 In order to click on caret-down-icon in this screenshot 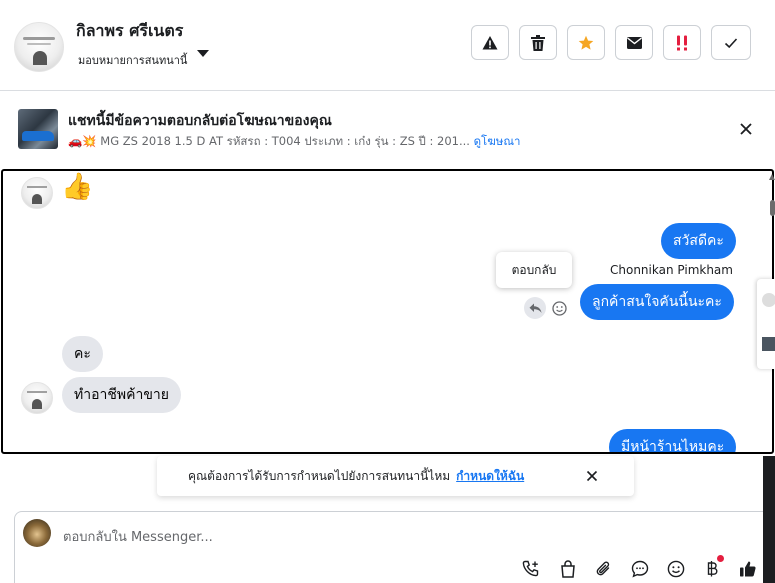, I will do `click(203, 53)`.